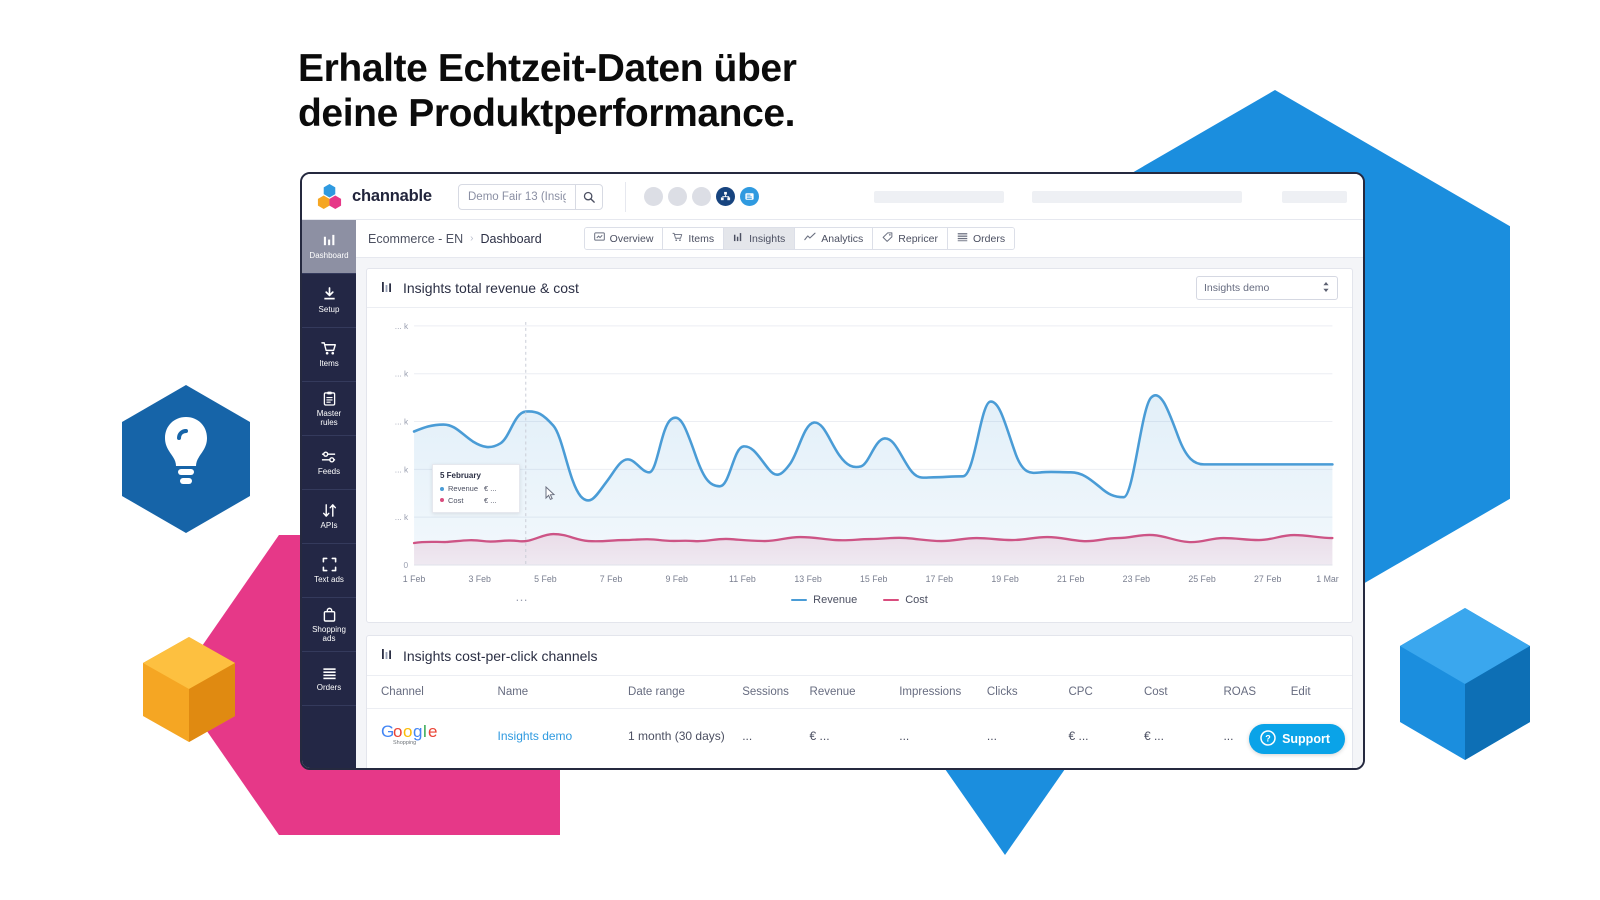  Describe the element at coordinates (329, 737) in the screenshot. I see `sidebar-filler` at that location.